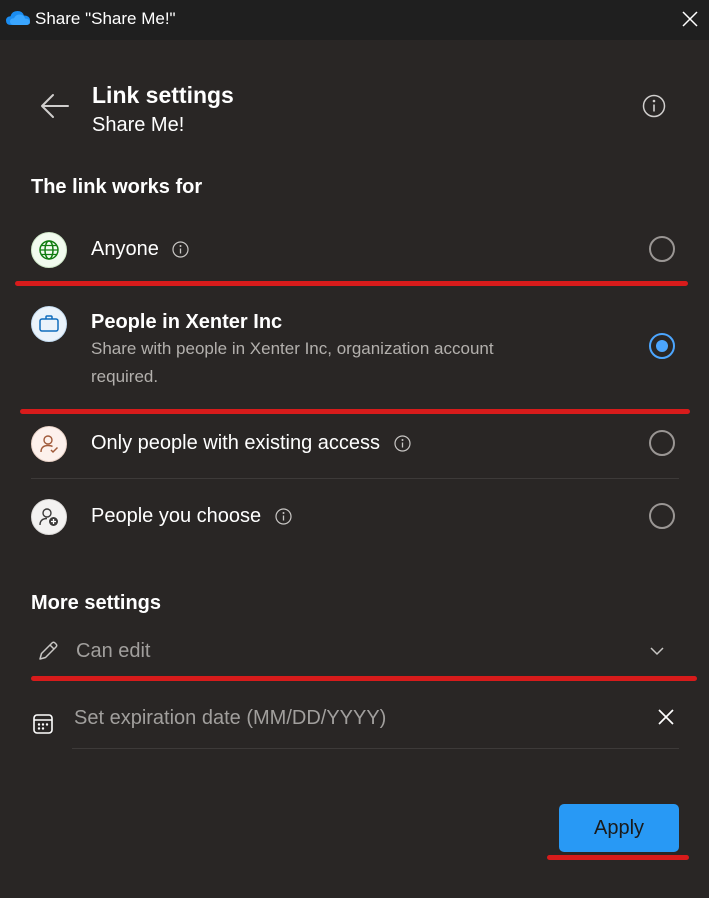 Image resolution: width=709 pixels, height=898 pixels. Describe the element at coordinates (117, 187) in the screenshot. I see `link-works-for-heading: The link works for` at that location.